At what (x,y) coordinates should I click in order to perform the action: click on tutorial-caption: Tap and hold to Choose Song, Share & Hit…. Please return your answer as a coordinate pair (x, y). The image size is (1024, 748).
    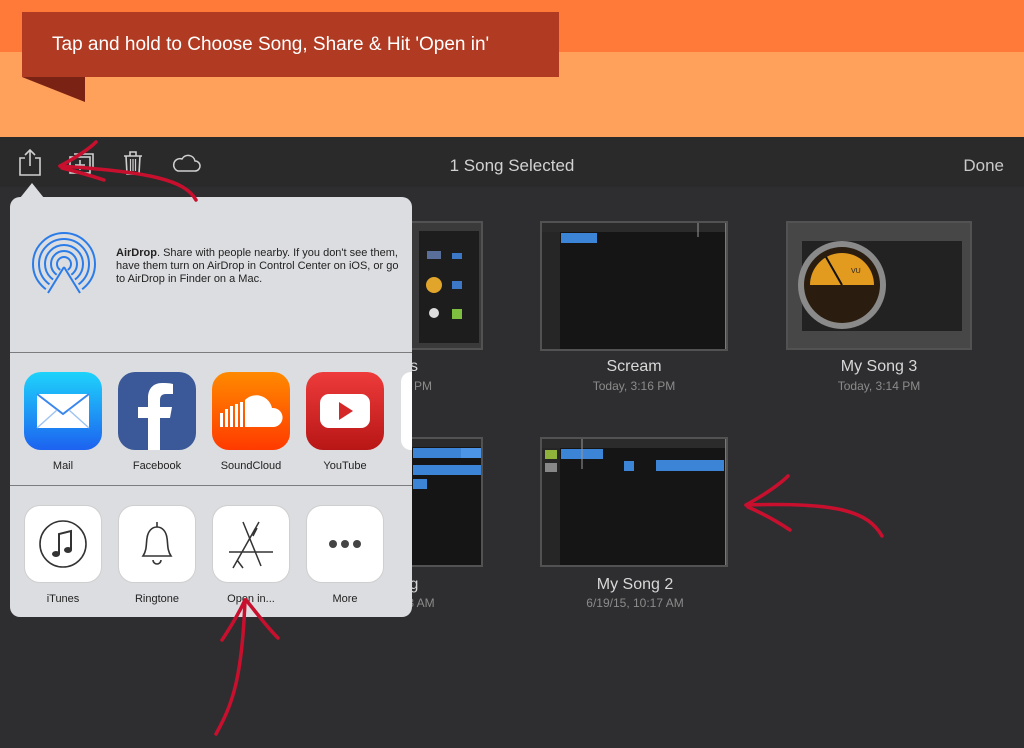
    Looking at the image, I should click on (290, 44).